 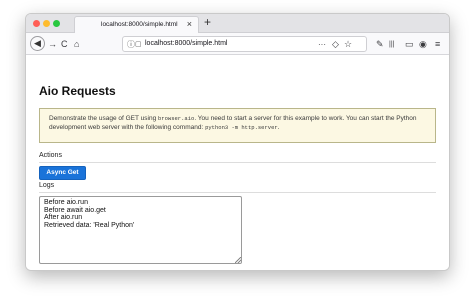 I want to click on tab-active: localhost:8000/simple.html ×, so click(x=136, y=24).